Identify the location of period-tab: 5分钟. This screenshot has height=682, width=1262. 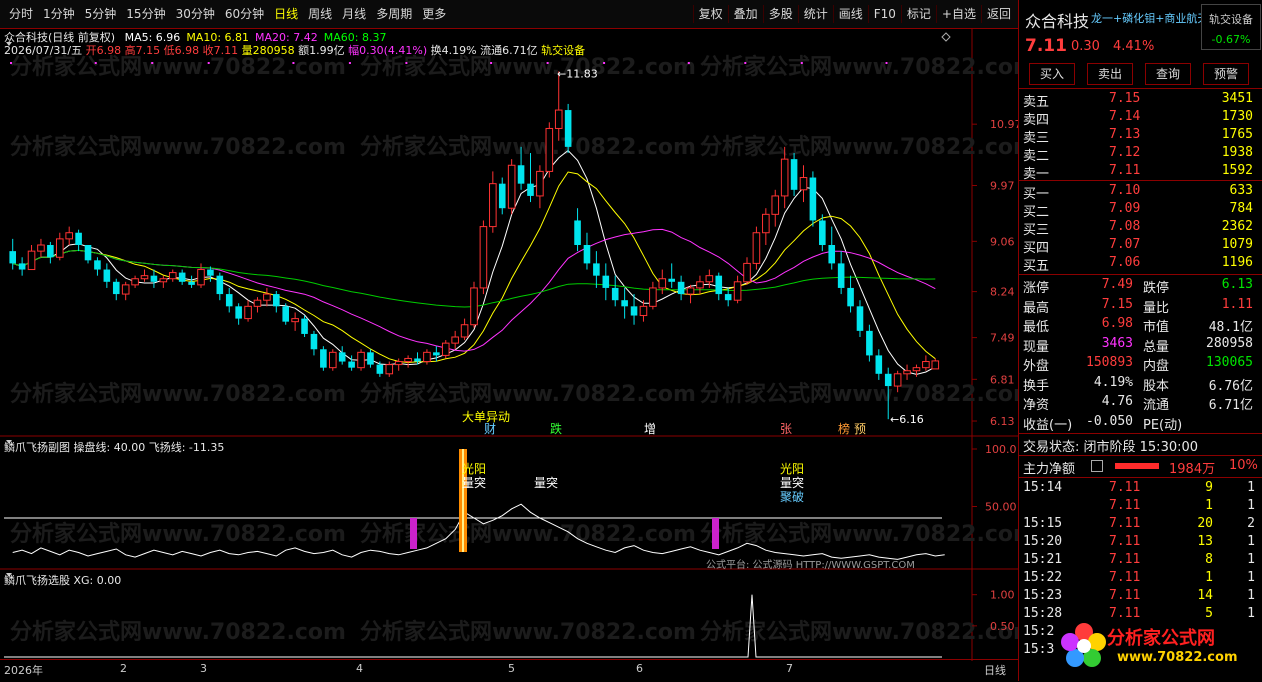
(101, 14).